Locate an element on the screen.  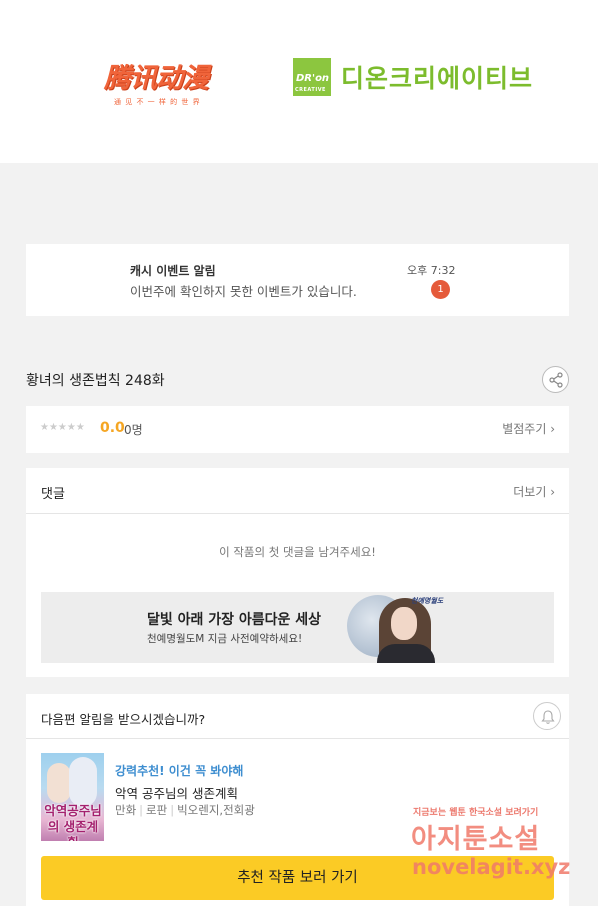
recommend-label: 강력추천! 이건 꼭 봐야해 is located at coordinates (179, 771).